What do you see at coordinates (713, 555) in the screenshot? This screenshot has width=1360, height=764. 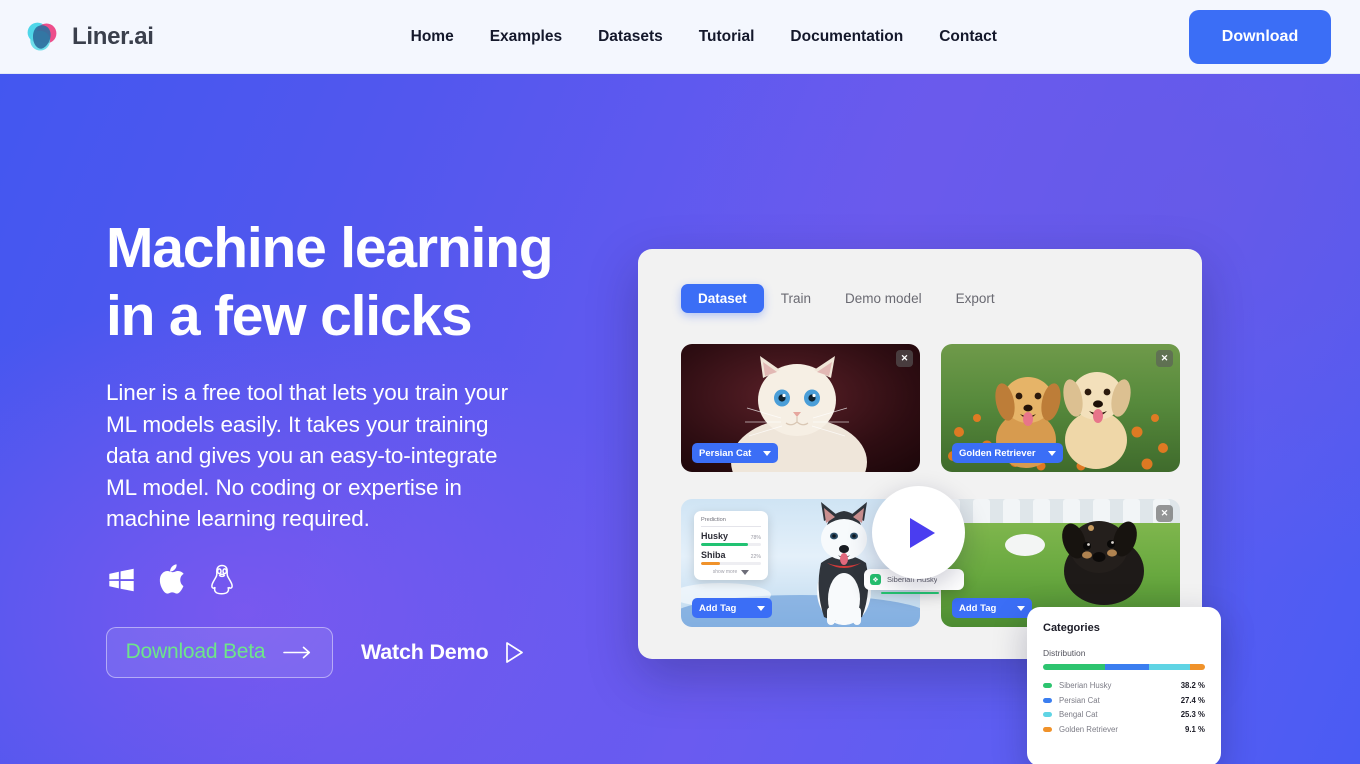 I see `prediction-label: Shiba` at bounding box center [713, 555].